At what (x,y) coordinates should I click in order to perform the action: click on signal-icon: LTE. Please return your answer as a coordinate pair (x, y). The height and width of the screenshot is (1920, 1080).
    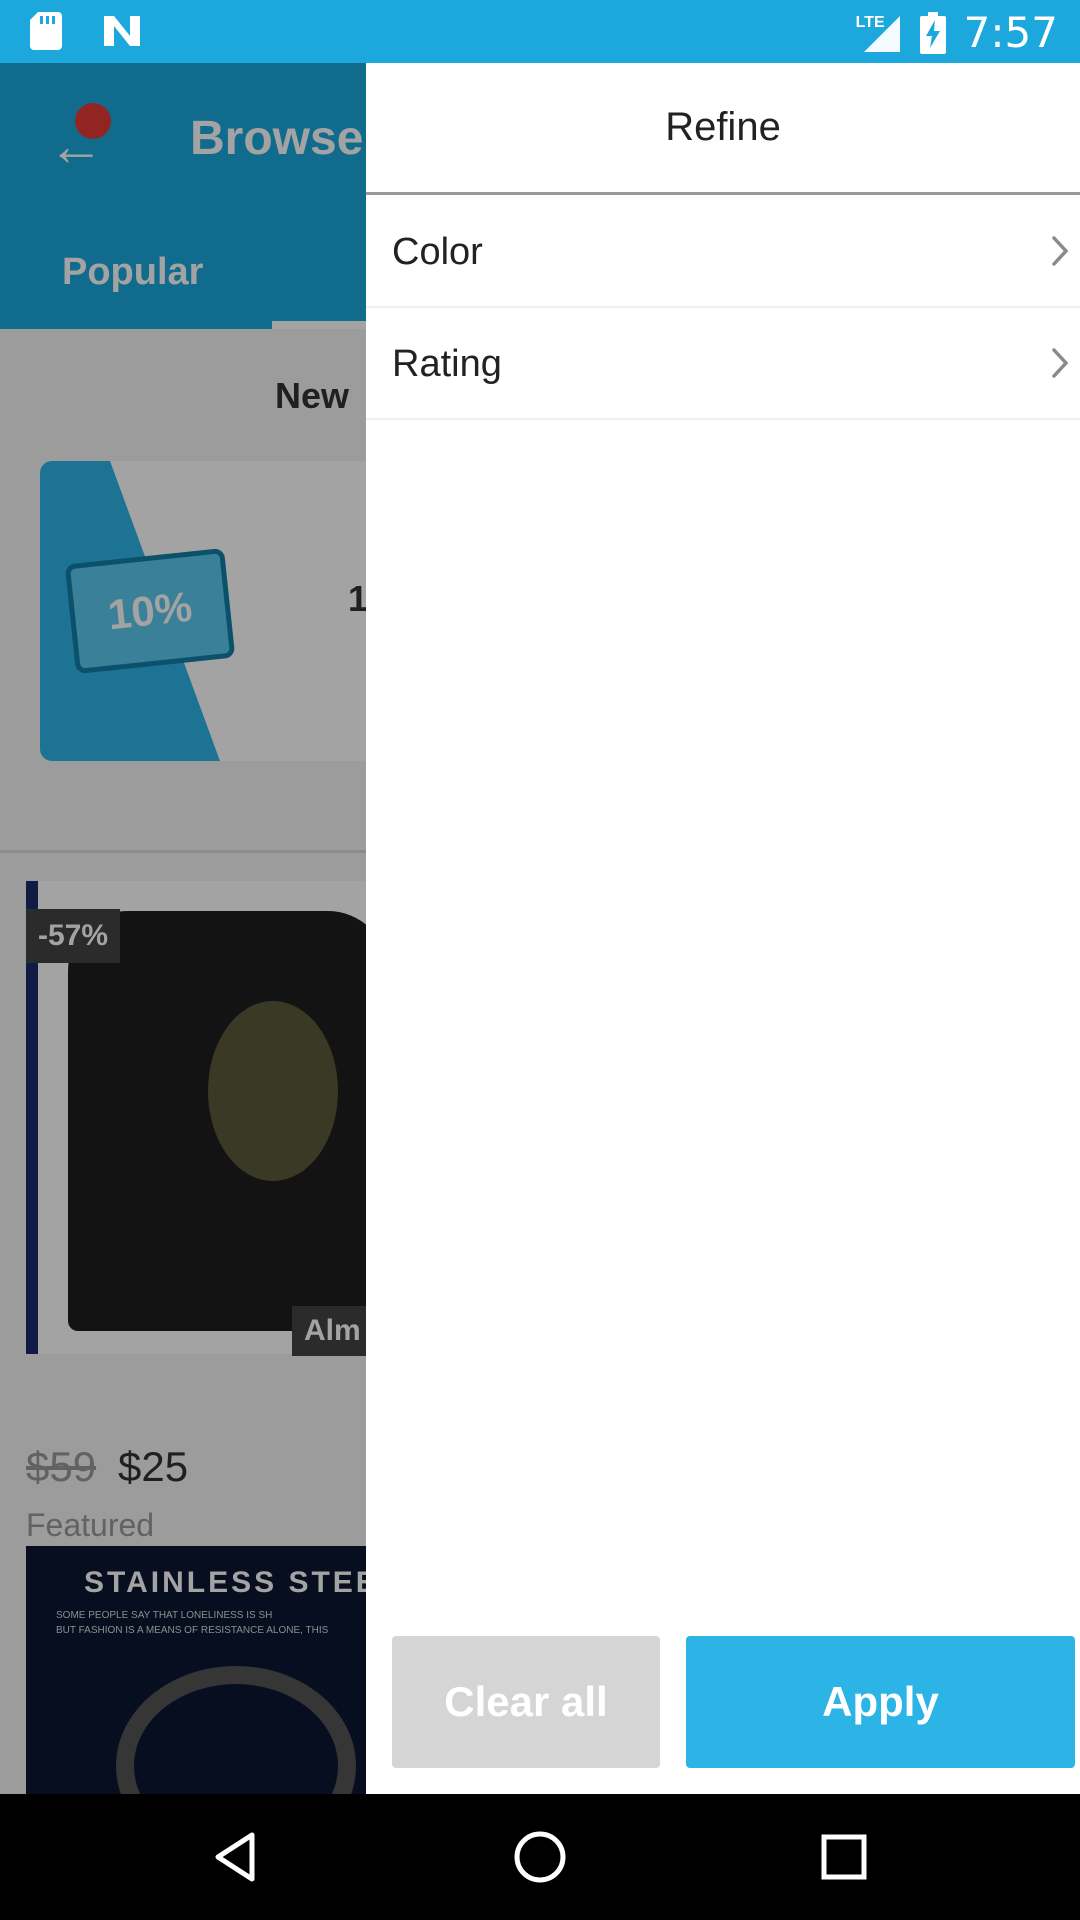
    Looking at the image, I should click on (879, 33).